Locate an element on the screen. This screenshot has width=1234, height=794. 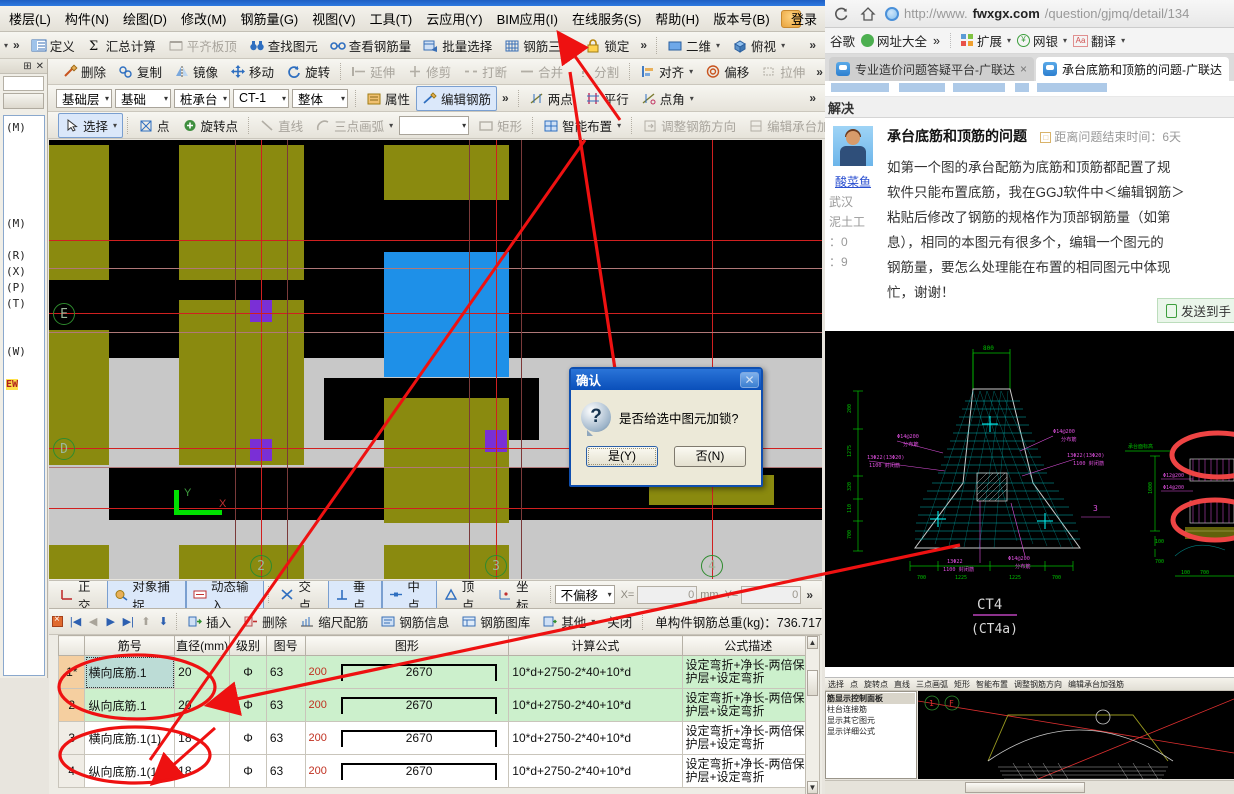
toolbar-merge-button: 合并 is located at coordinates (541, 71).